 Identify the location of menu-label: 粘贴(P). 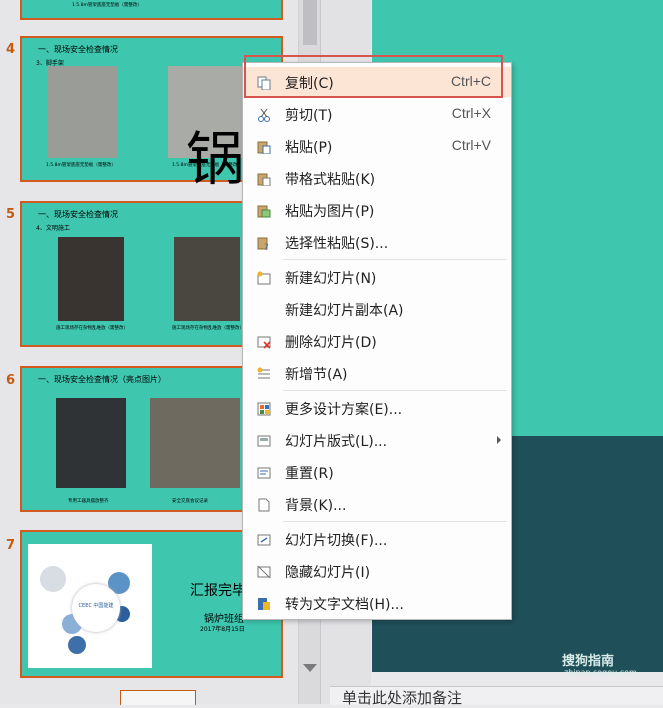
(309, 148).